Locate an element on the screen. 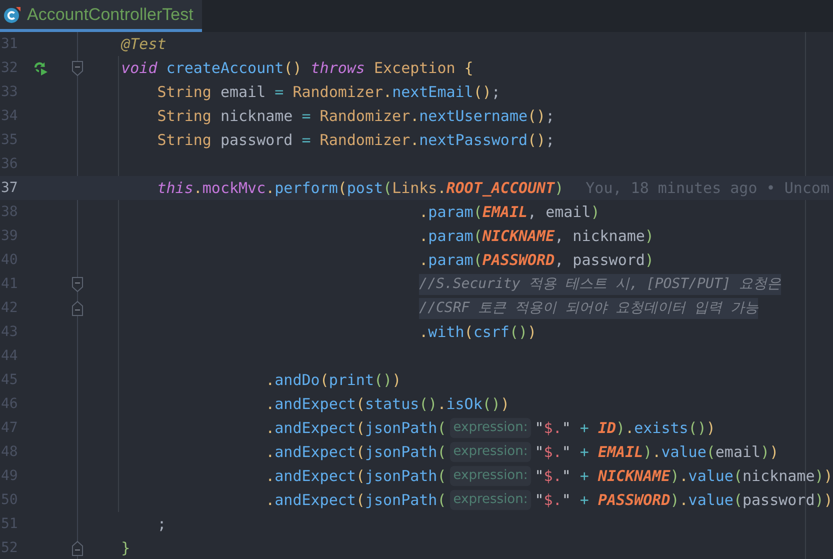  code-text: .param(NICKNAME, nickname) is located at coordinates (536, 236).